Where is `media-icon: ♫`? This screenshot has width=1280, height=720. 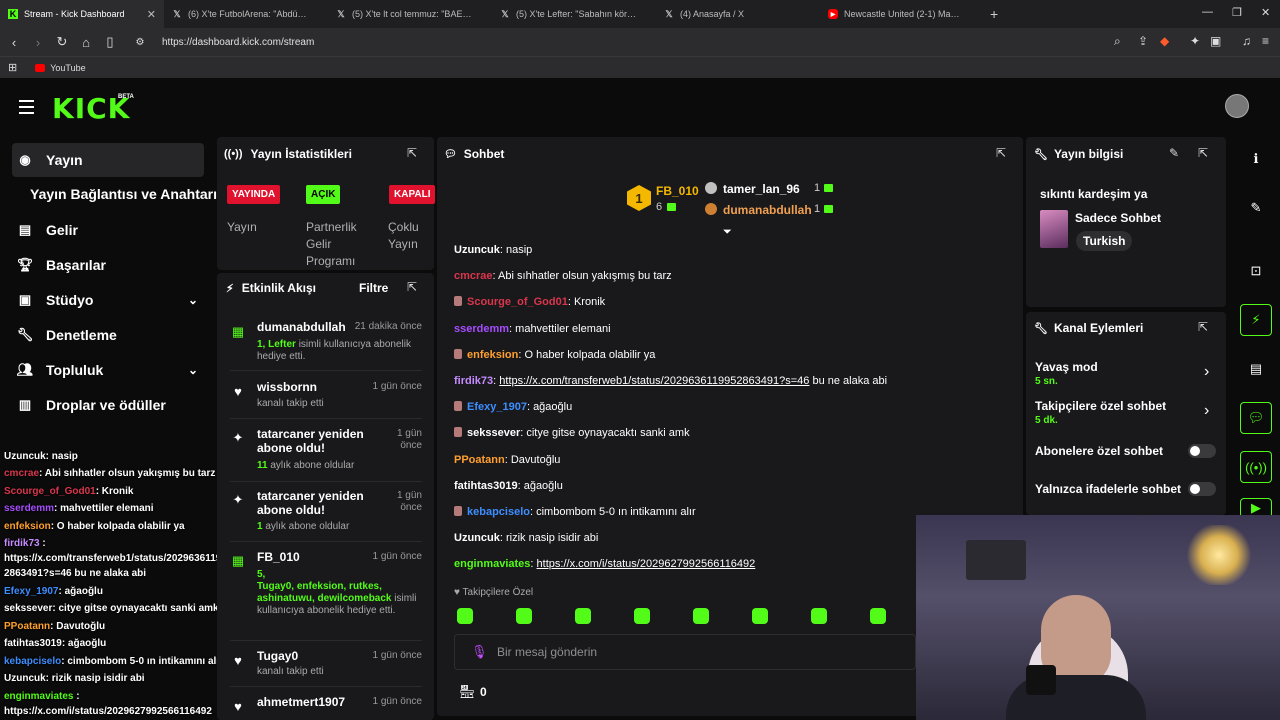
media-icon: ♫ is located at coordinates (1246, 41).